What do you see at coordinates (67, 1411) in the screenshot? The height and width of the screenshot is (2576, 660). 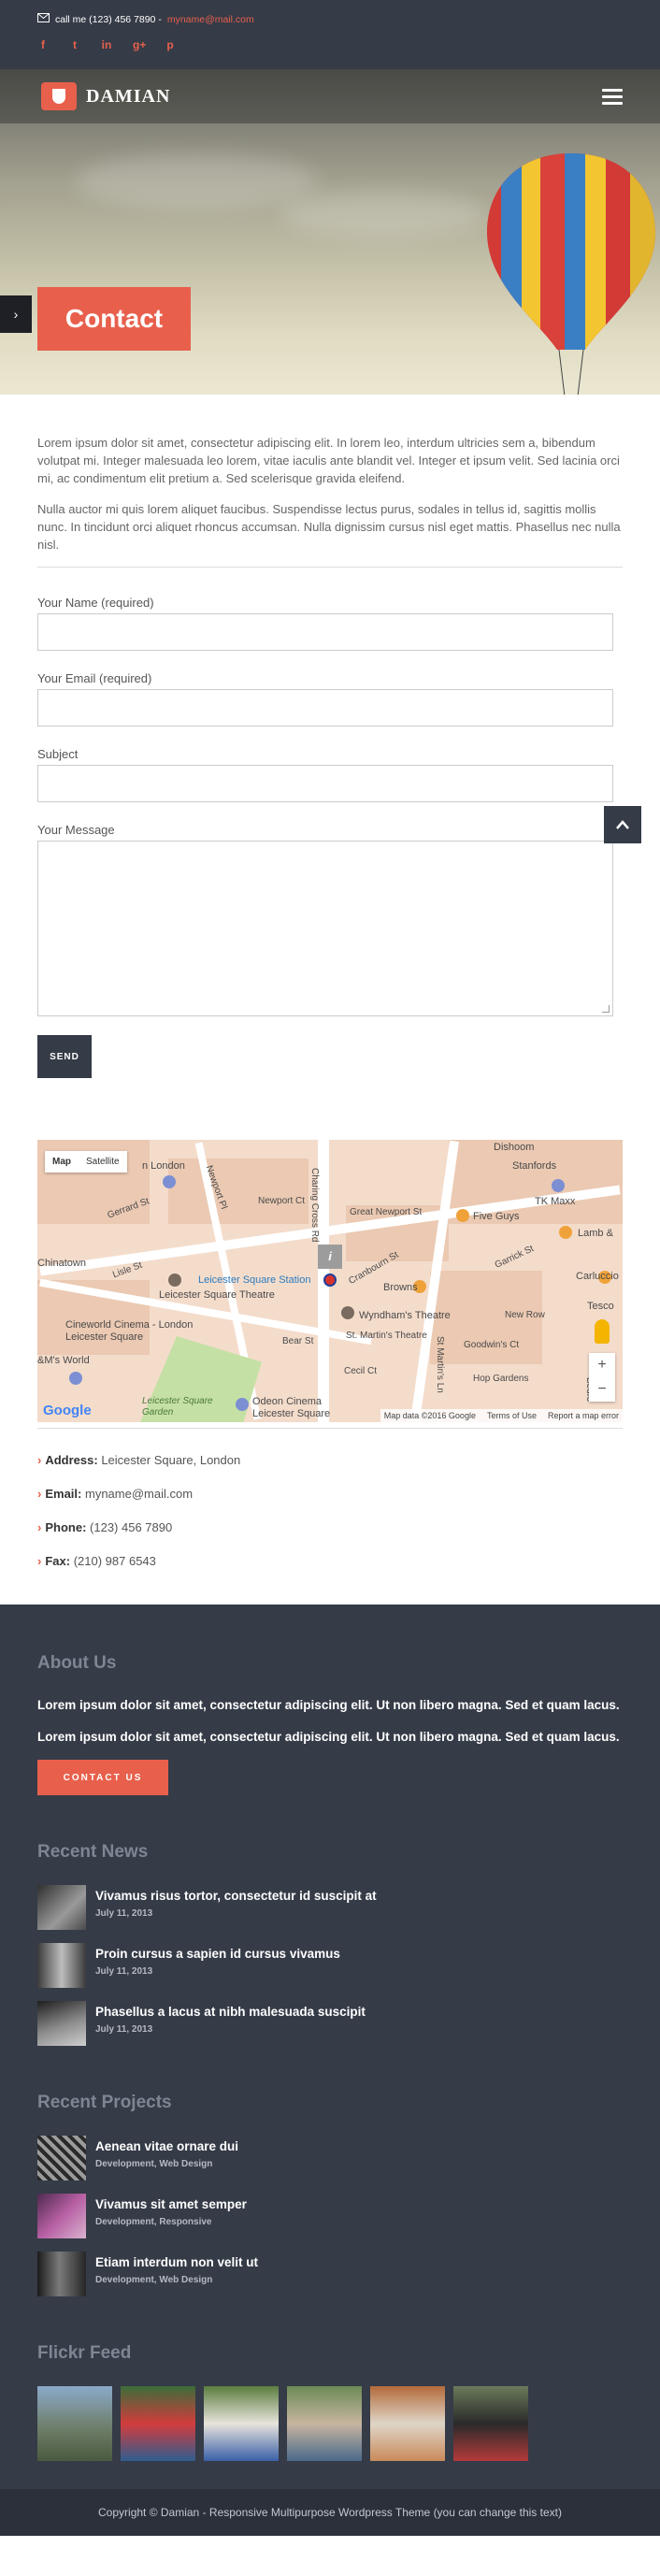 I see `google-logo: Google` at bounding box center [67, 1411].